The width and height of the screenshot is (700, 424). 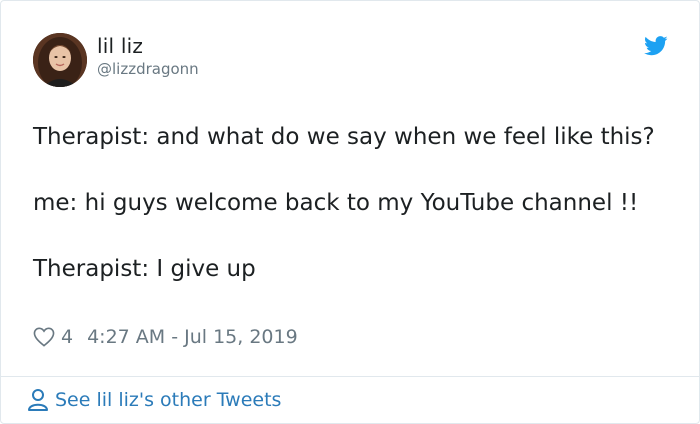 What do you see at coordinates (350, 376) in the screenshot?
I see `divider` at bounding box center [350, 376].